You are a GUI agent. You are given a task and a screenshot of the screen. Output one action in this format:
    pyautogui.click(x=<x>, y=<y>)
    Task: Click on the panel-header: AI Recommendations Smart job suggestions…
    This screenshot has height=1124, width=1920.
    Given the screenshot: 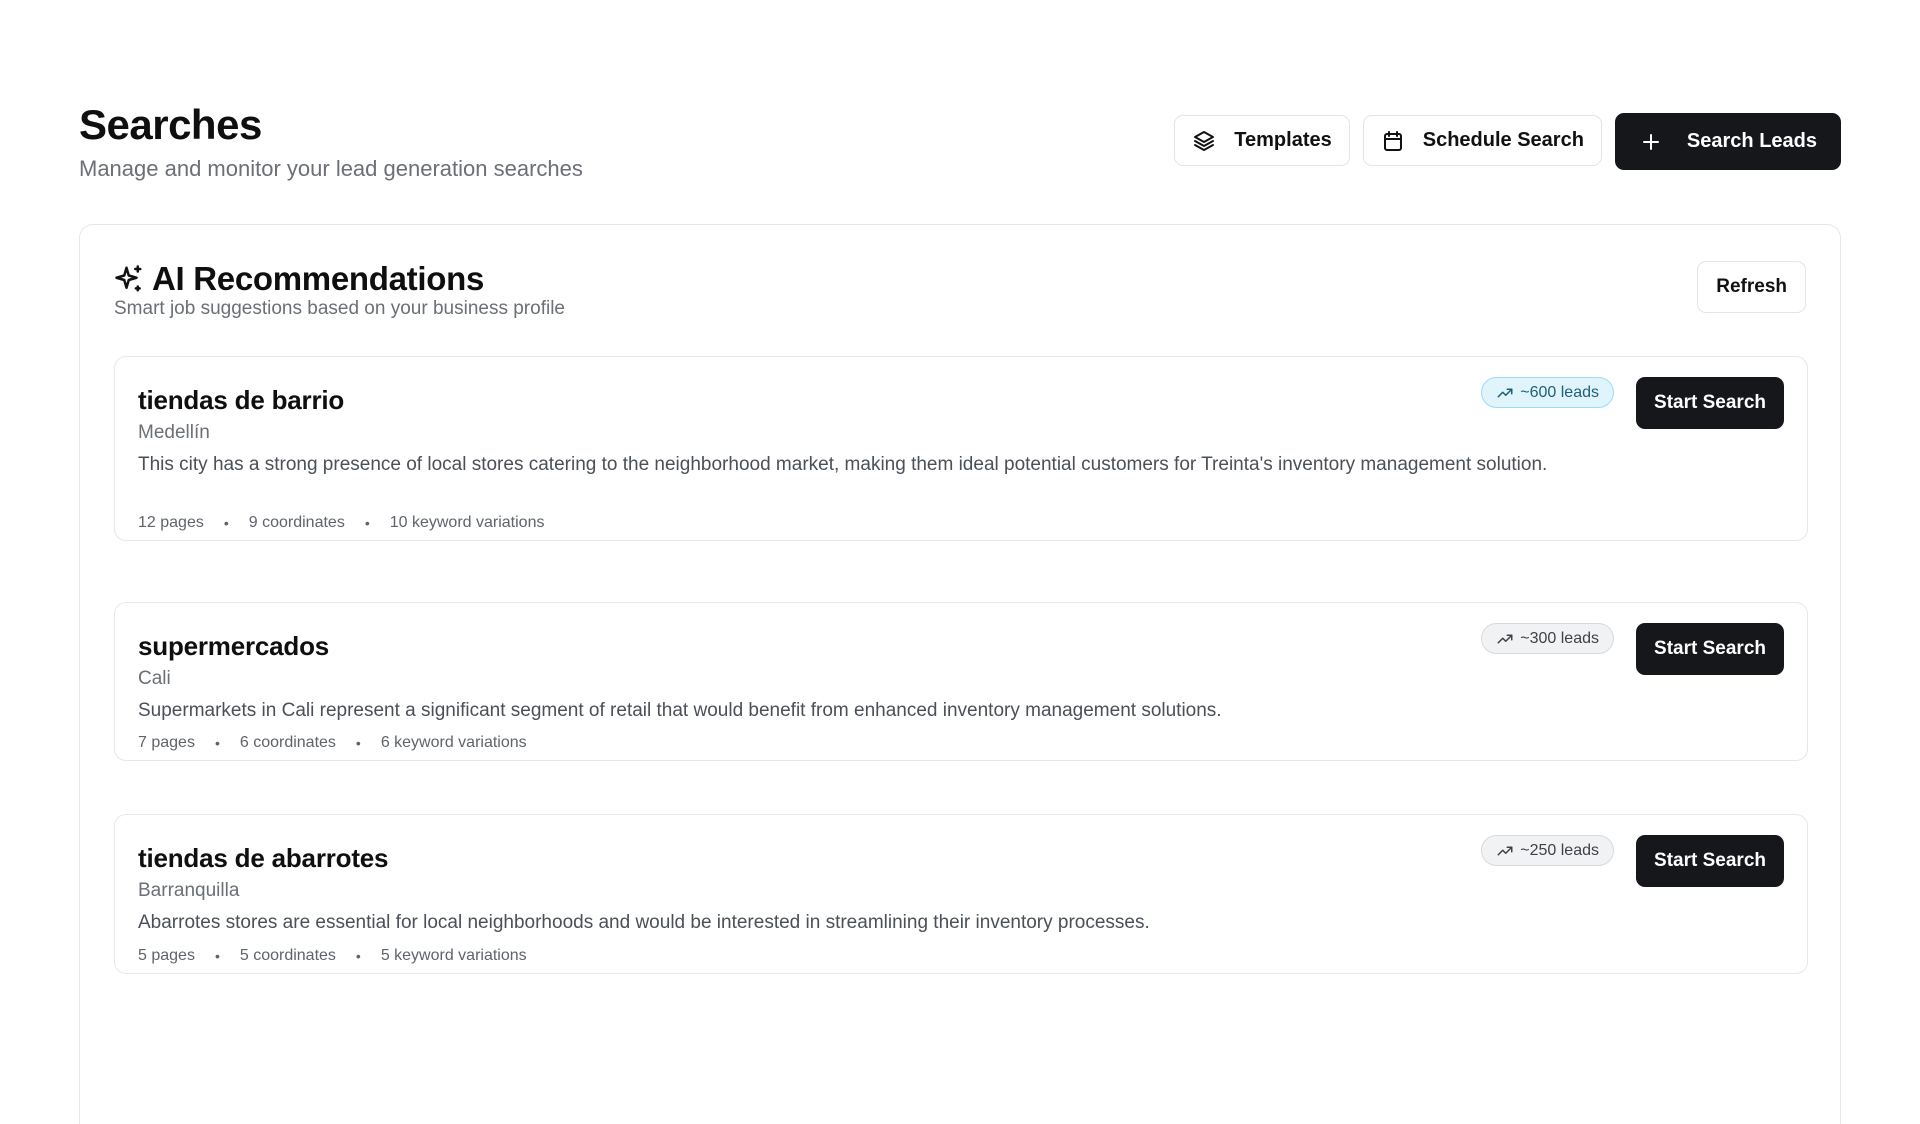 What is the action you would take?
    pyautogui.click(x=960, y=290)
    